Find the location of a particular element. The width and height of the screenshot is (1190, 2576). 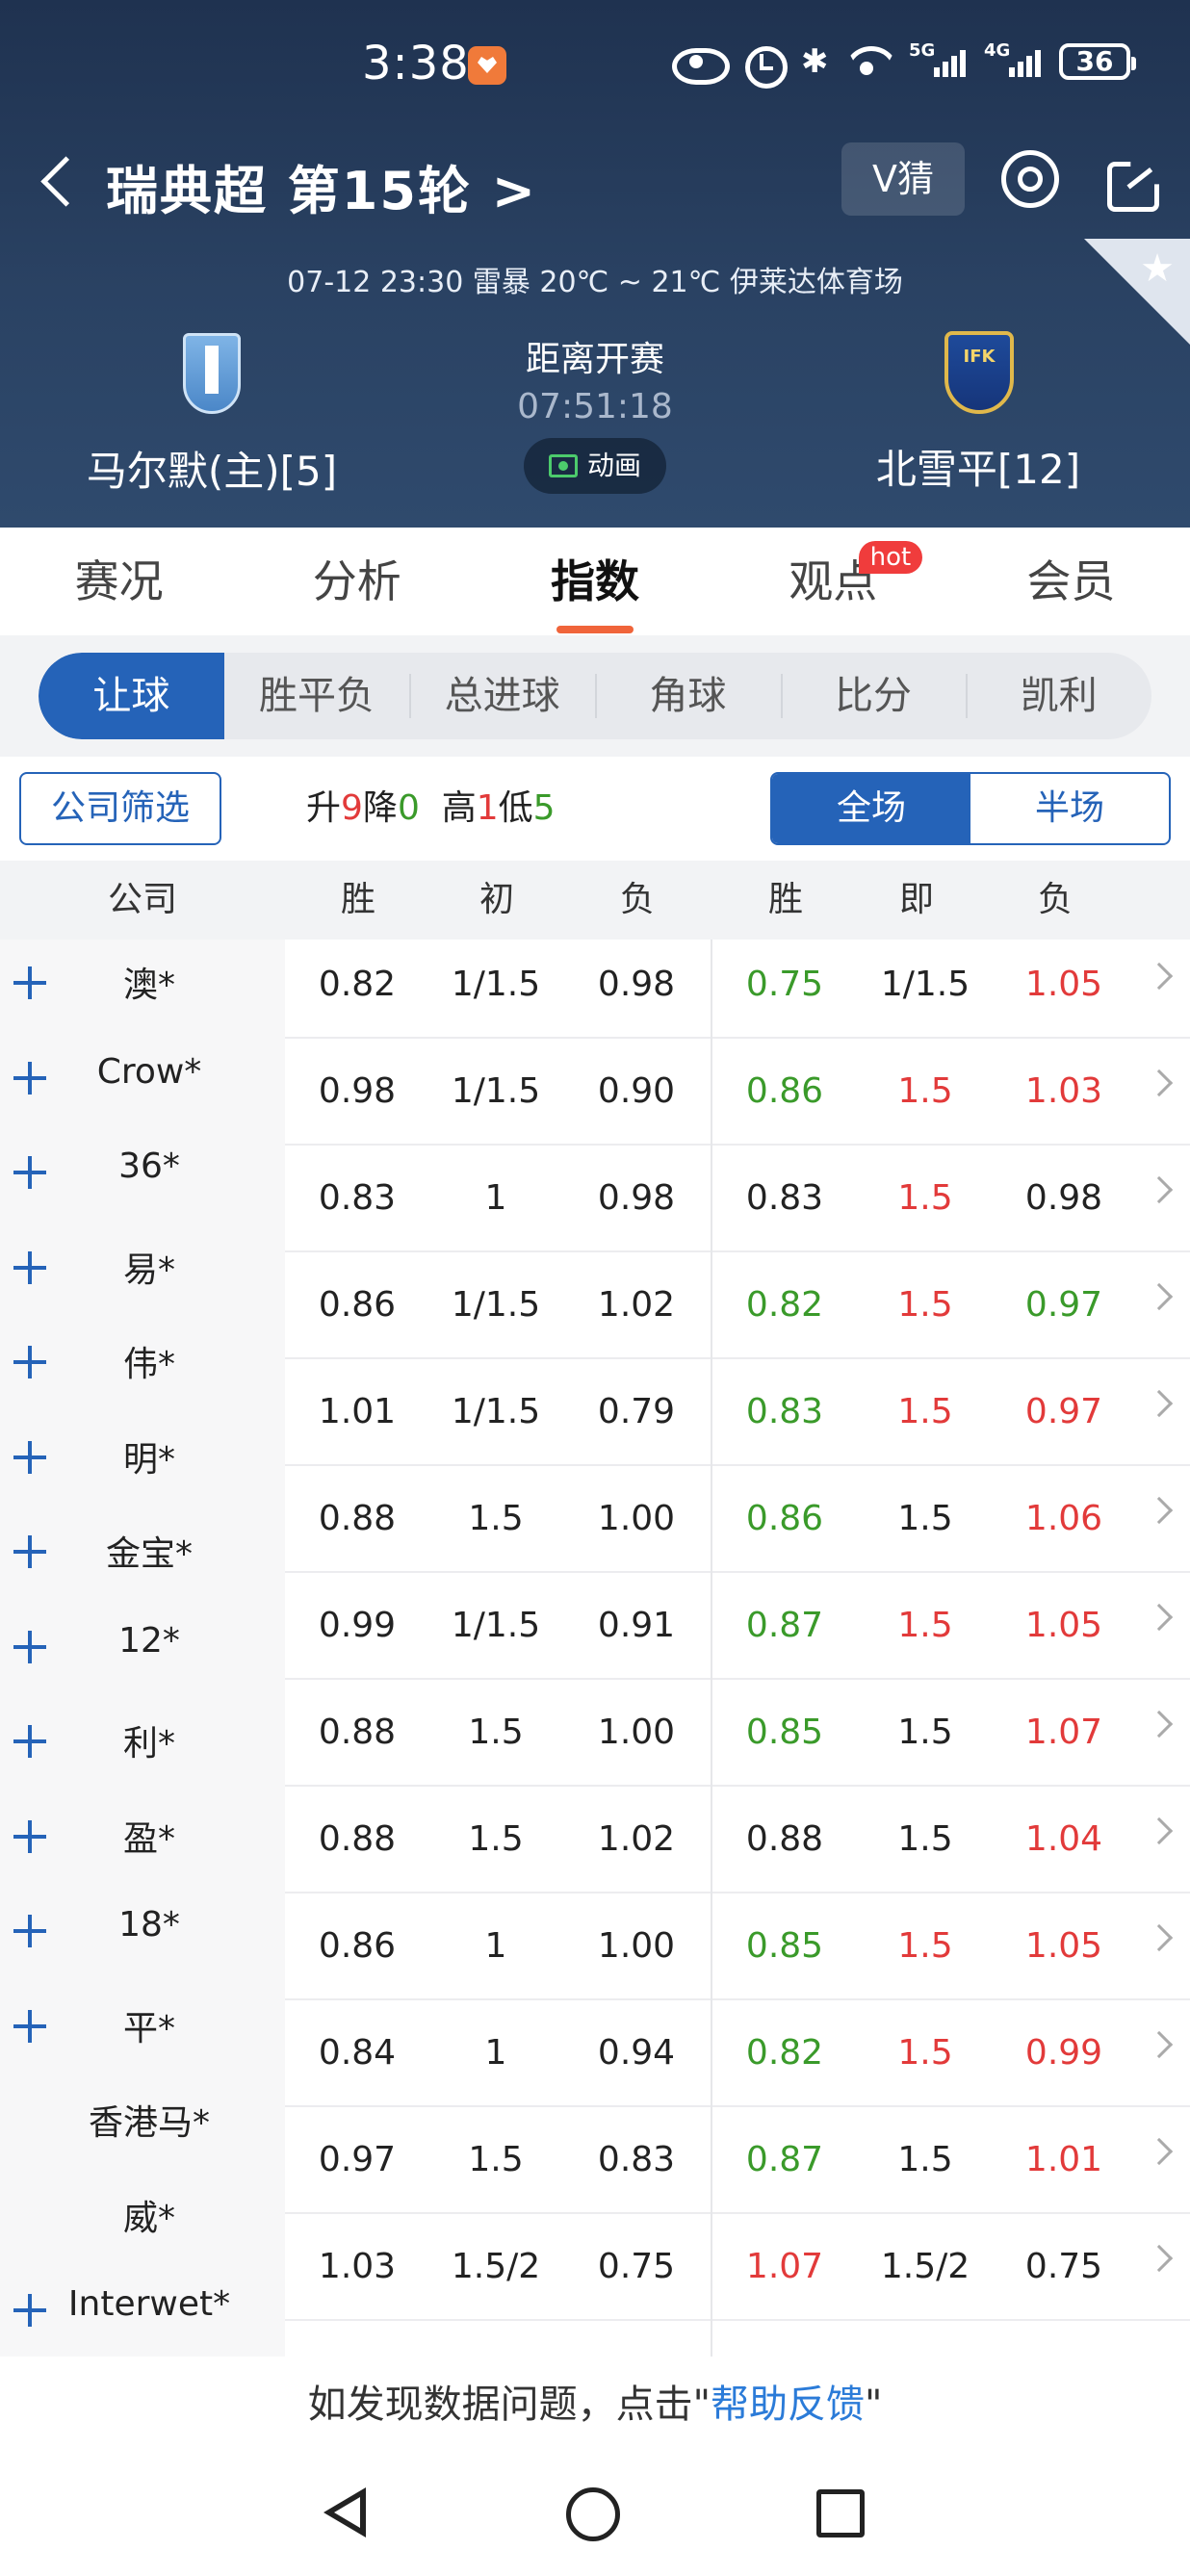

nav-recent-icon is located at coordinates (841, 2513).